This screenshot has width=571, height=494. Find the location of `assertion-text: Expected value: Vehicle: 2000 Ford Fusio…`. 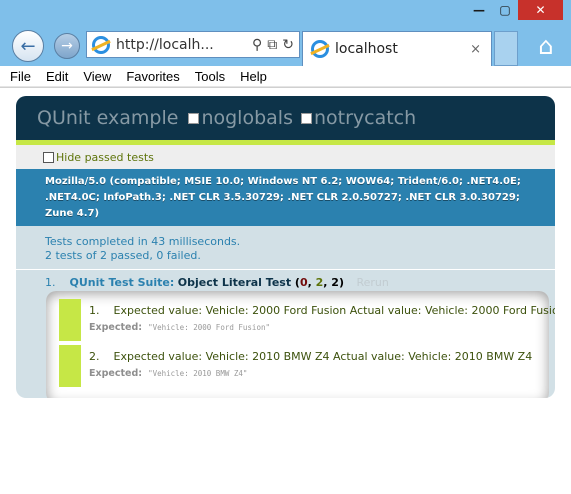

assertion-text: Expected value: Vehicle: 2000 Ford Fusio… is located at coordinates (334, 310).